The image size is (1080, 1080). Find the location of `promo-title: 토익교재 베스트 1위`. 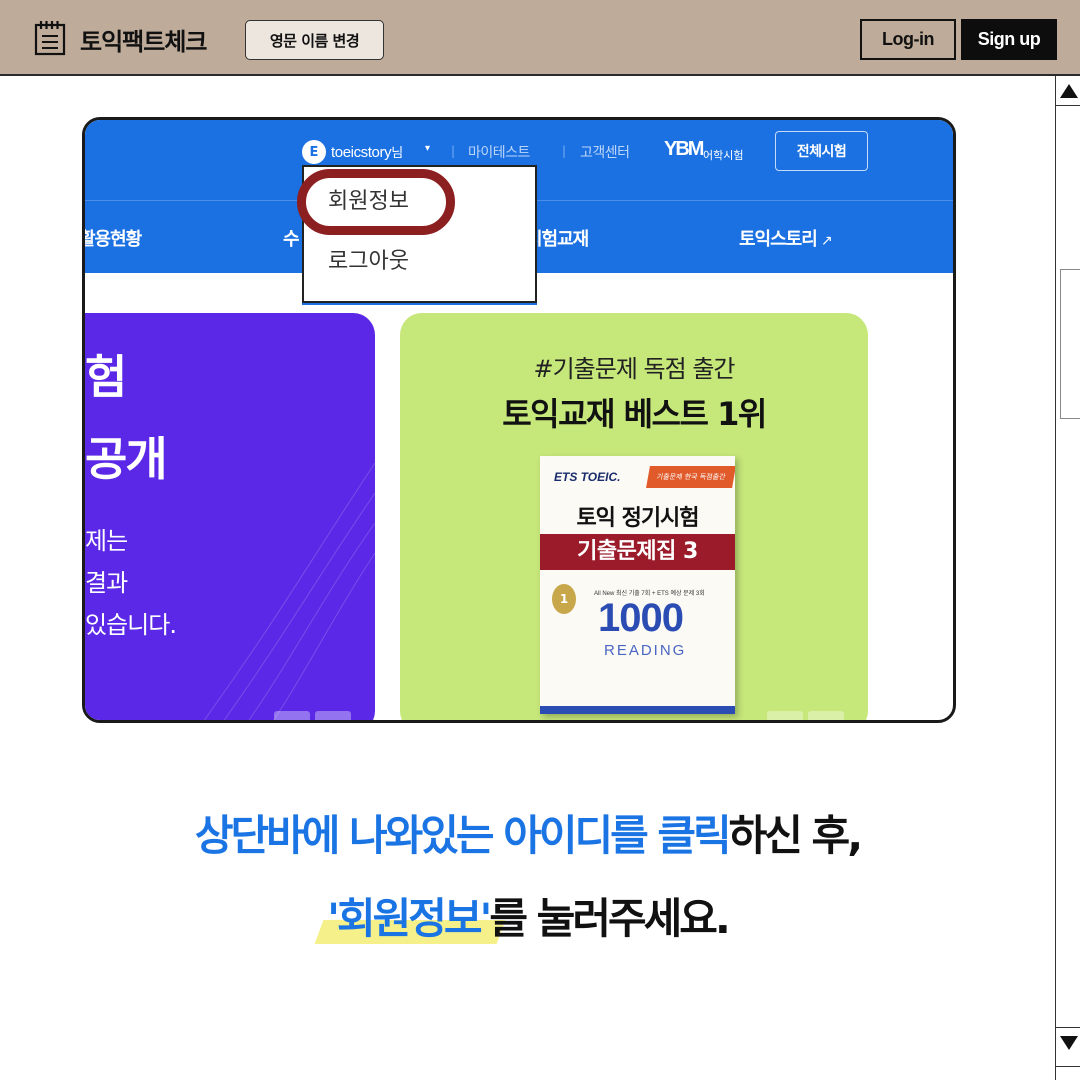

promo-title: 토익교재 베스트 1위 is located at coordinates (634, 414).